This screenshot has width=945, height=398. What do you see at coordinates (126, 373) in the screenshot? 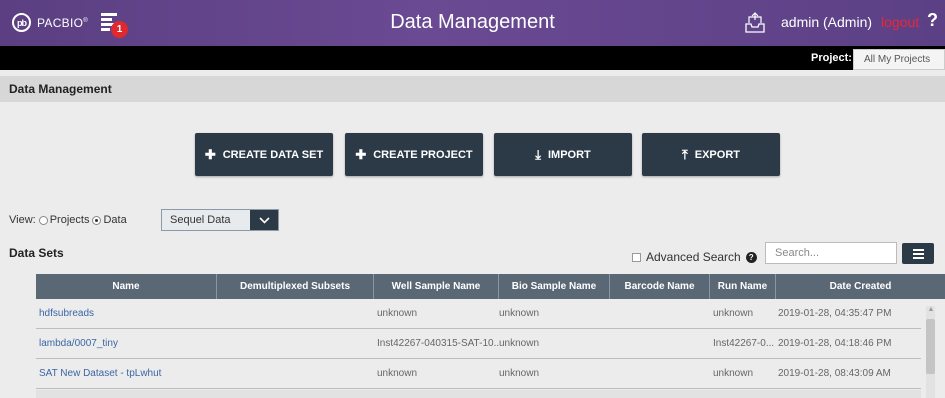
I see `dataset-name-link: SAT New Dataset - tpLwhut` at bounding box center [126, 373].